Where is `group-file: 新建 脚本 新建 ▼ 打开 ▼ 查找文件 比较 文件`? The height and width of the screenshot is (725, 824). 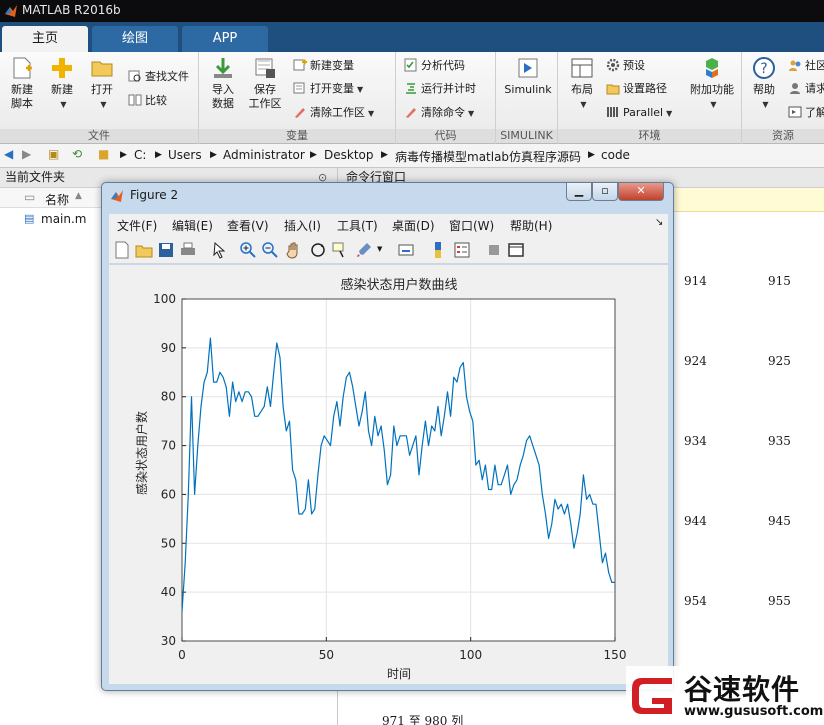
group-file: 新建 脚本 新建 ▼ 打开 ▼ 查找文件 比较 文件 is located at coordinates (99, 98).